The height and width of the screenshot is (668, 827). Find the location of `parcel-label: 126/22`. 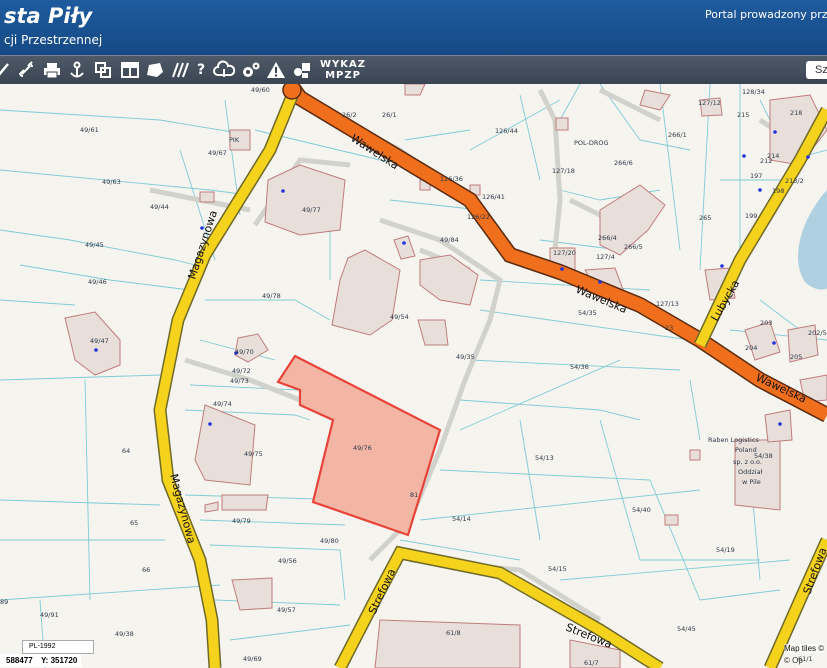

parcel-label: 126/22 is located at coordinates (478, 217).